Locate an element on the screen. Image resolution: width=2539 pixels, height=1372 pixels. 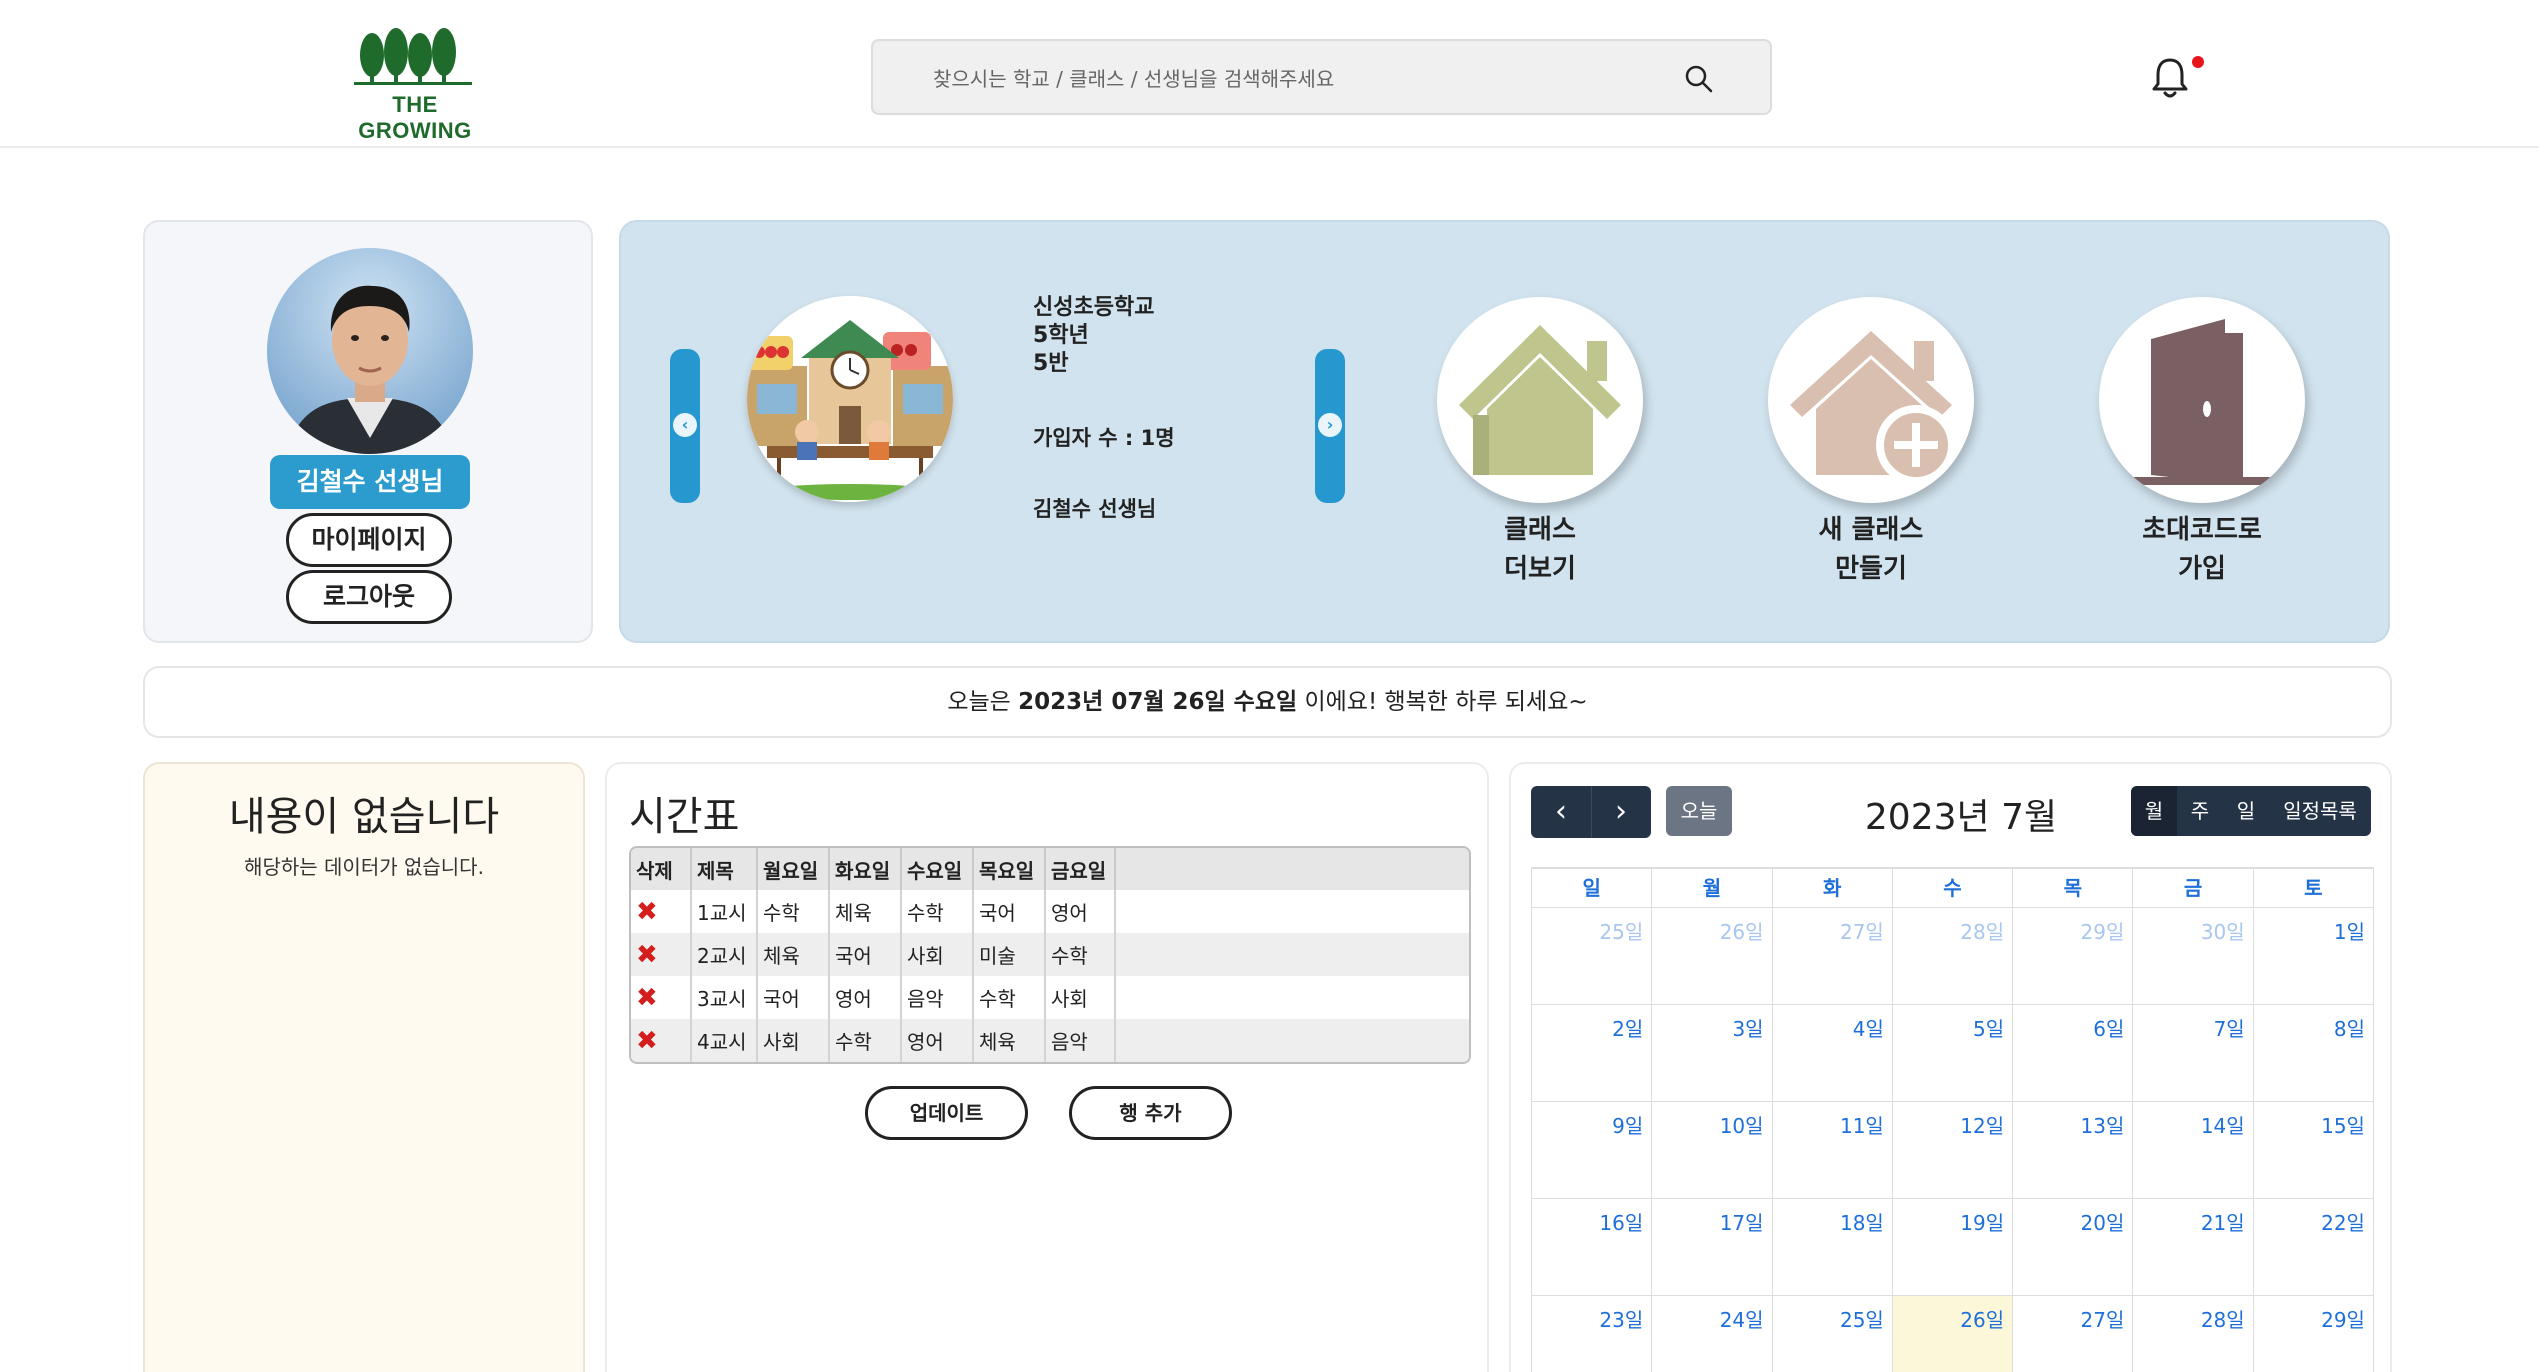
calendar-day: 10일 is located at coordinates (1712, 1150).